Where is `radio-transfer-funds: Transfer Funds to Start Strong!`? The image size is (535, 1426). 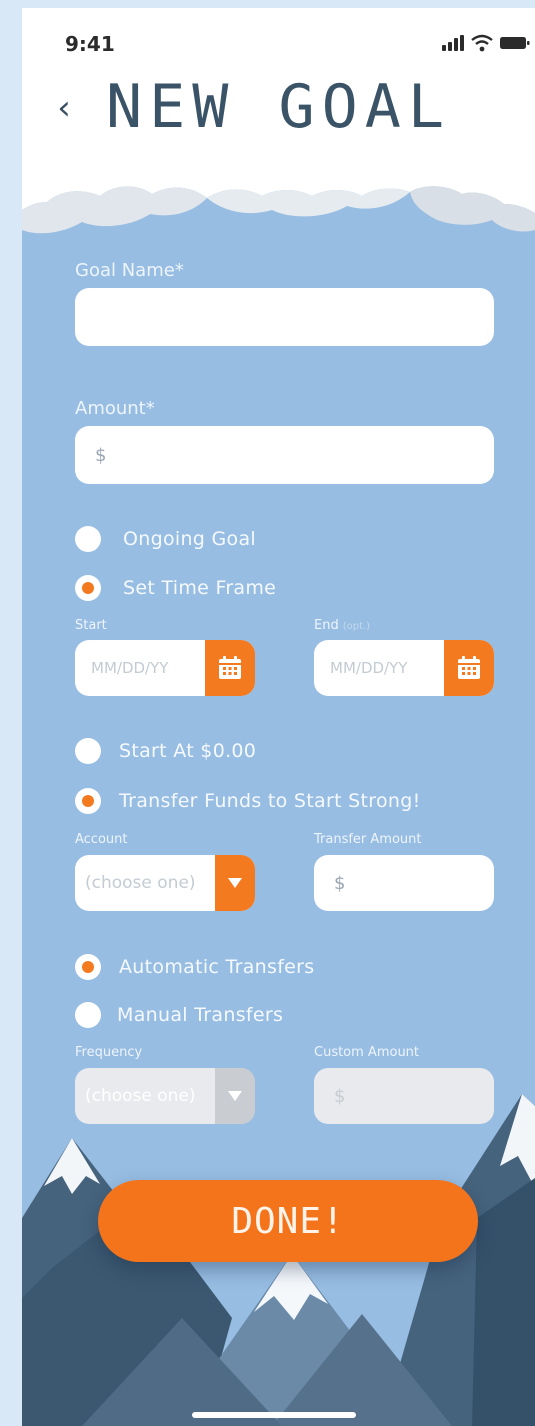
radio-transfer-funds: Transfer Funds to Start Strong! is located at coordinates (248, 801).